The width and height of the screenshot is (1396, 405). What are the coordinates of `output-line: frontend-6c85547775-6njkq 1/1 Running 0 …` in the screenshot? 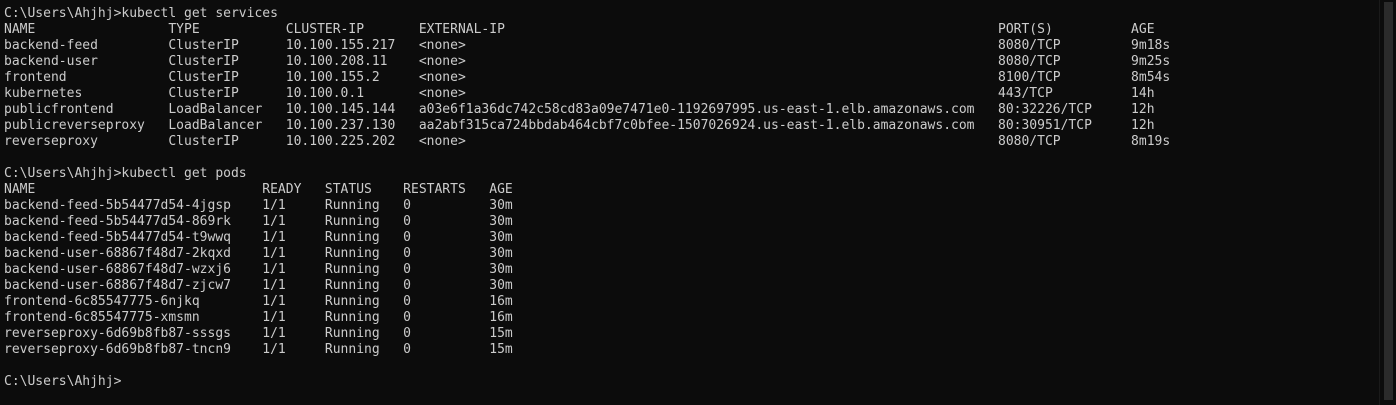 It's located at (258, 301).